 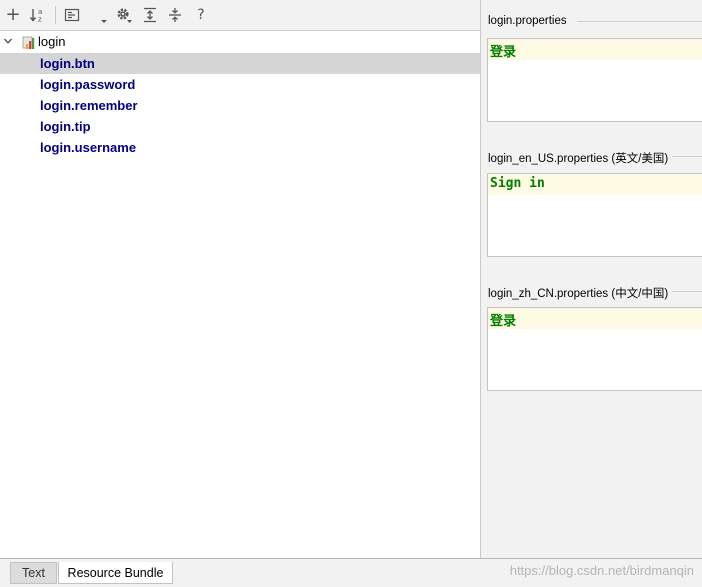 I want to click on sort-az-icon: a z, so click(x=35, y=16).